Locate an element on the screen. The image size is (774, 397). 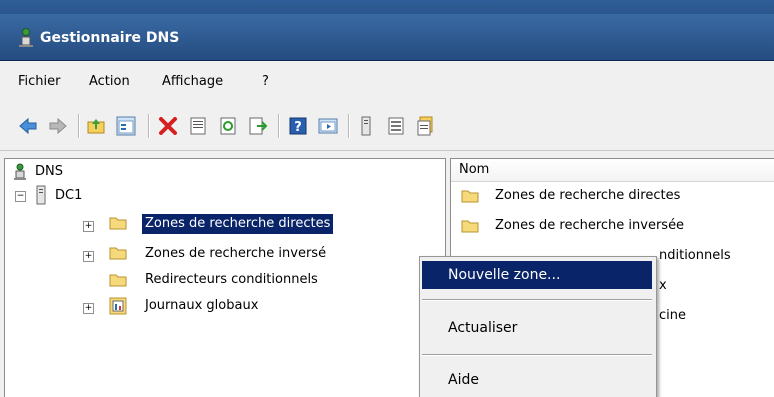
menu-item-actualiser: Actualiser is located at coordinates (537, 328).